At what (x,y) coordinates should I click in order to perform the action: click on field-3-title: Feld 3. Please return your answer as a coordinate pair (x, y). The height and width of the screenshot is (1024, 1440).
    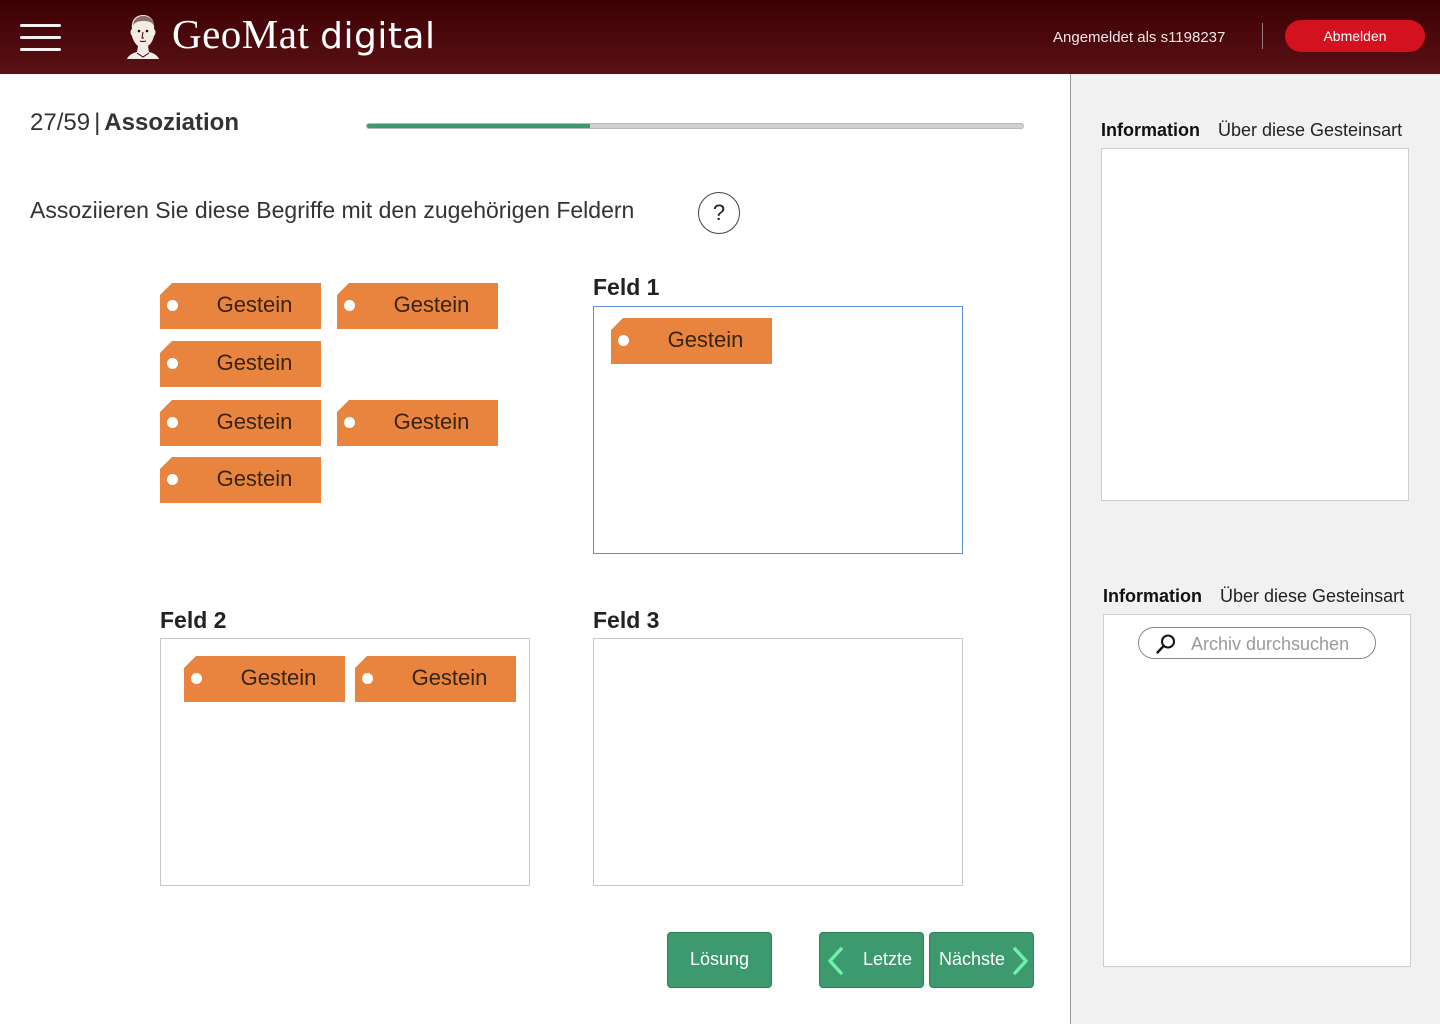
    Looking at the image, I should click on (626, 620).